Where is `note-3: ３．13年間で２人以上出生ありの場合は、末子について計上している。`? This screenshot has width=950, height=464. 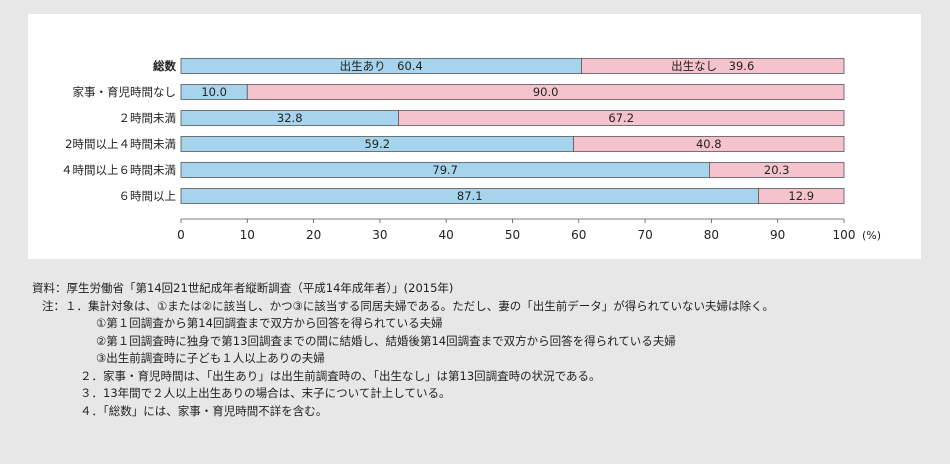 note-3: ３．13年間で２人以上出生ありの場合は、末子について計上している。 is located at coordinates (265, 393).